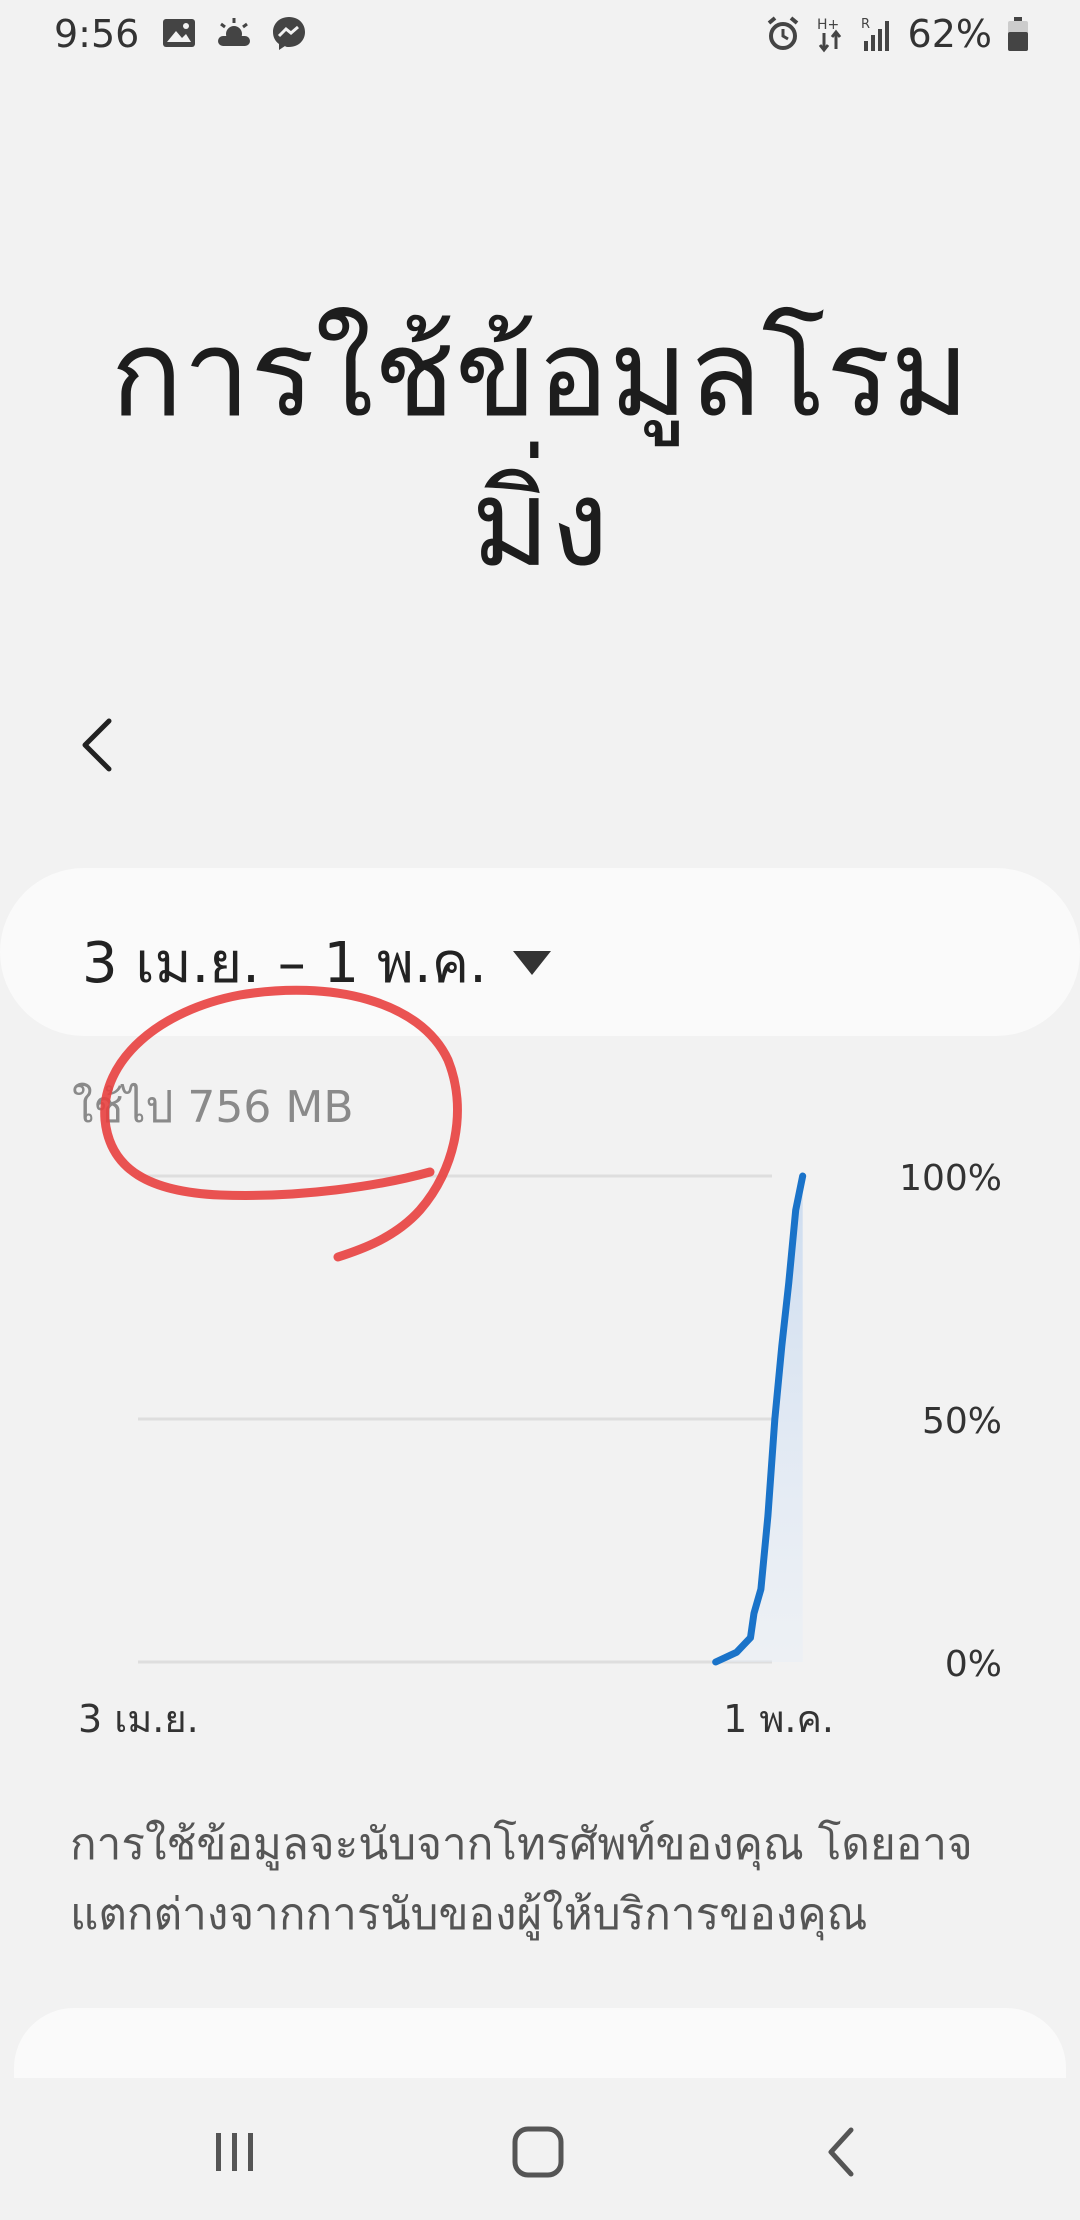 The height and width of the screenshot is (2220, 1080). Describe the element at coordinates (973, 1664) in the screenshot. I see `y-tick-label: 0%` at that location.